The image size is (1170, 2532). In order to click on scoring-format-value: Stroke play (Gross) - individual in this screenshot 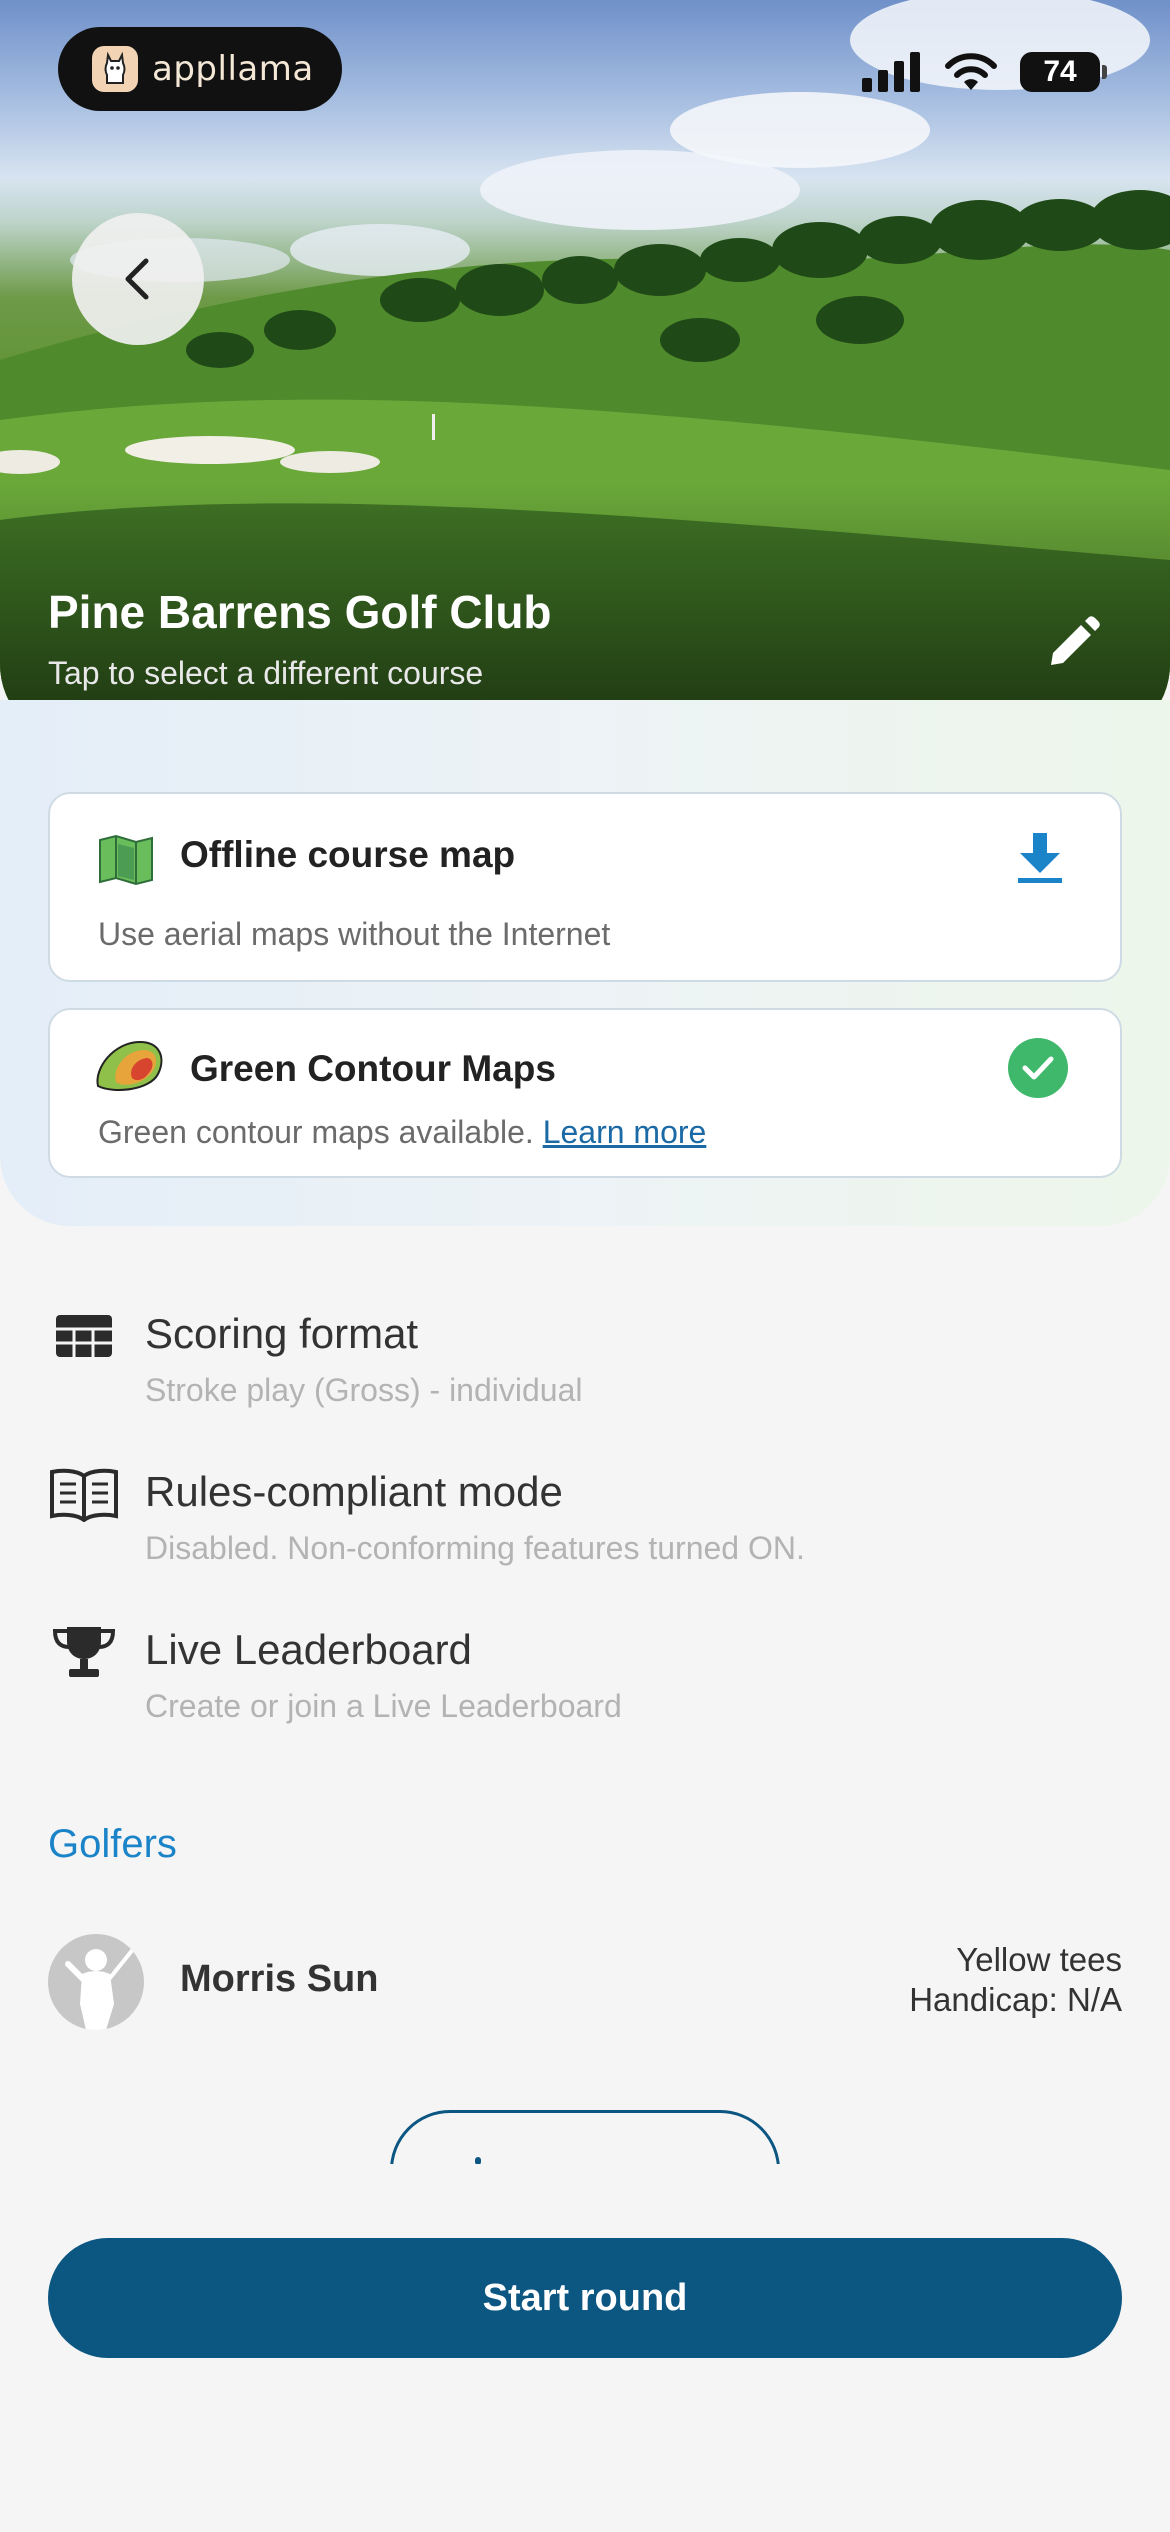, I will do `click(364, 1390)`.